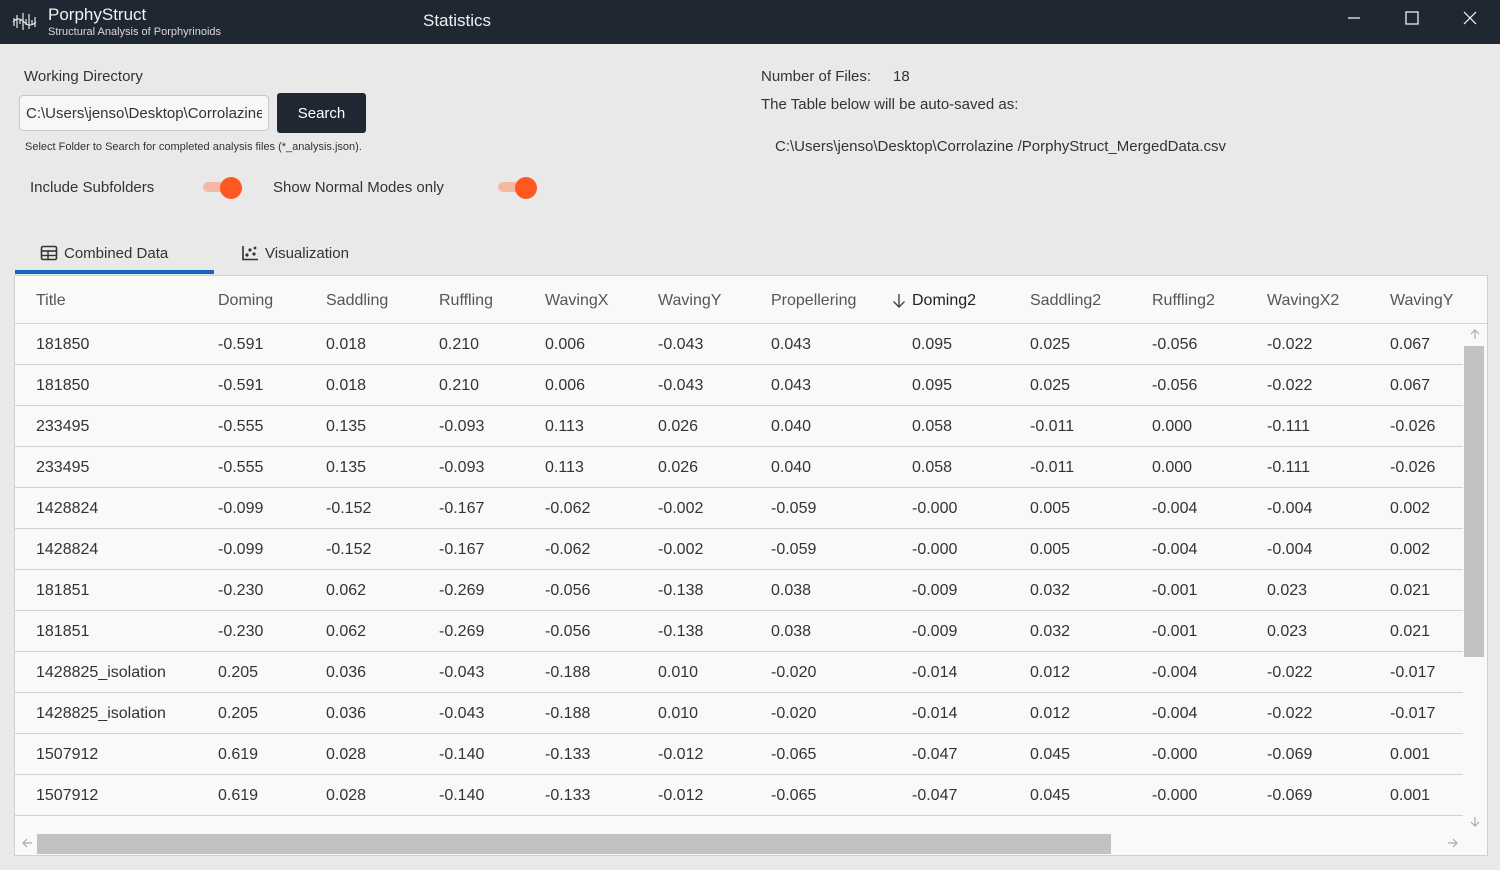 The width and height of the screenshot is (1500, 870). Describe the element at coordinates (1421, 301) in the screenshot. I see `column-header-wavingy2: WavingY` at that location.